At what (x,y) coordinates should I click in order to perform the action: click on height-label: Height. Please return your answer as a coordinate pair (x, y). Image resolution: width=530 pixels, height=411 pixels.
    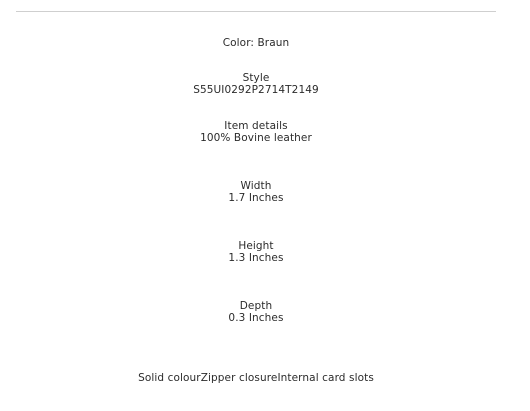
    Looking at the image, I should click on (256, 246).